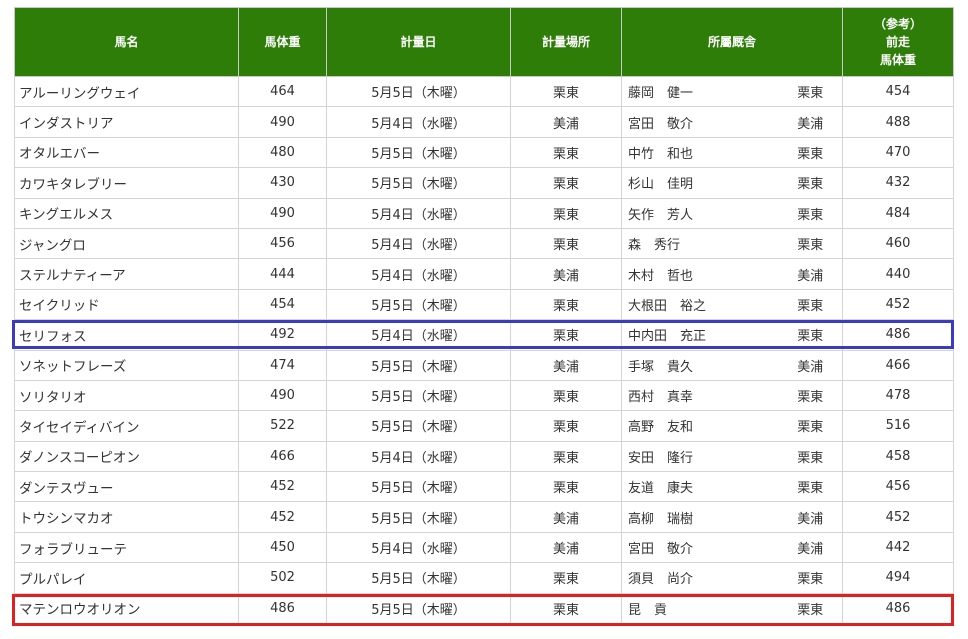  I want to click on table-row: プルパレイ 502 5月5日（木曜） 栗東 須貝 尚介 栗東 494, so click(484, 578).